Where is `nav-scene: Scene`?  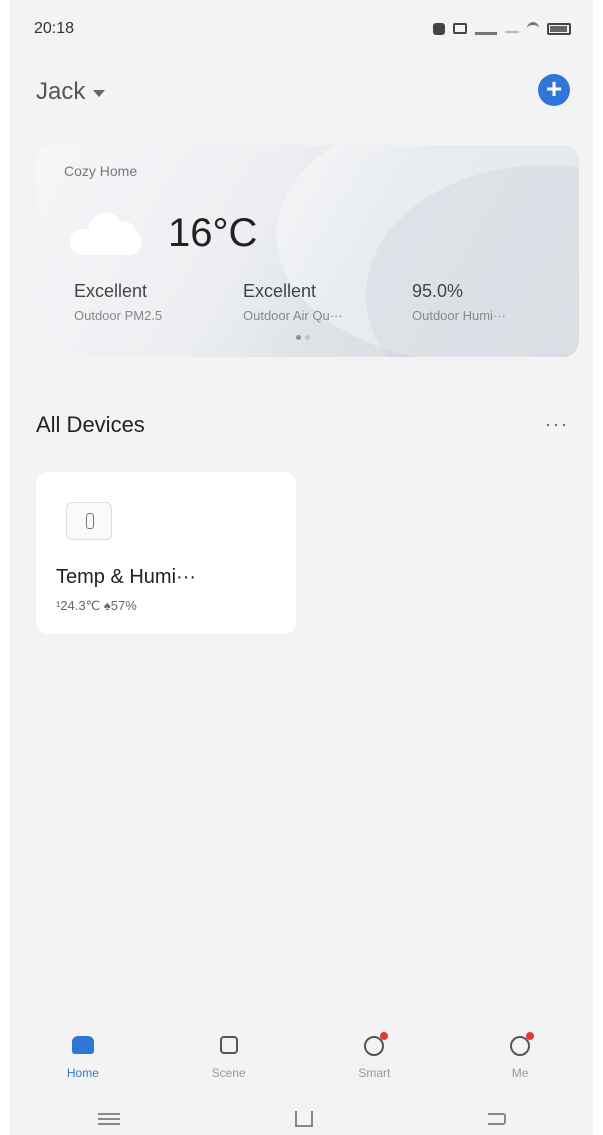
nav-scene: Scene is located at coordinates (229, 1054).